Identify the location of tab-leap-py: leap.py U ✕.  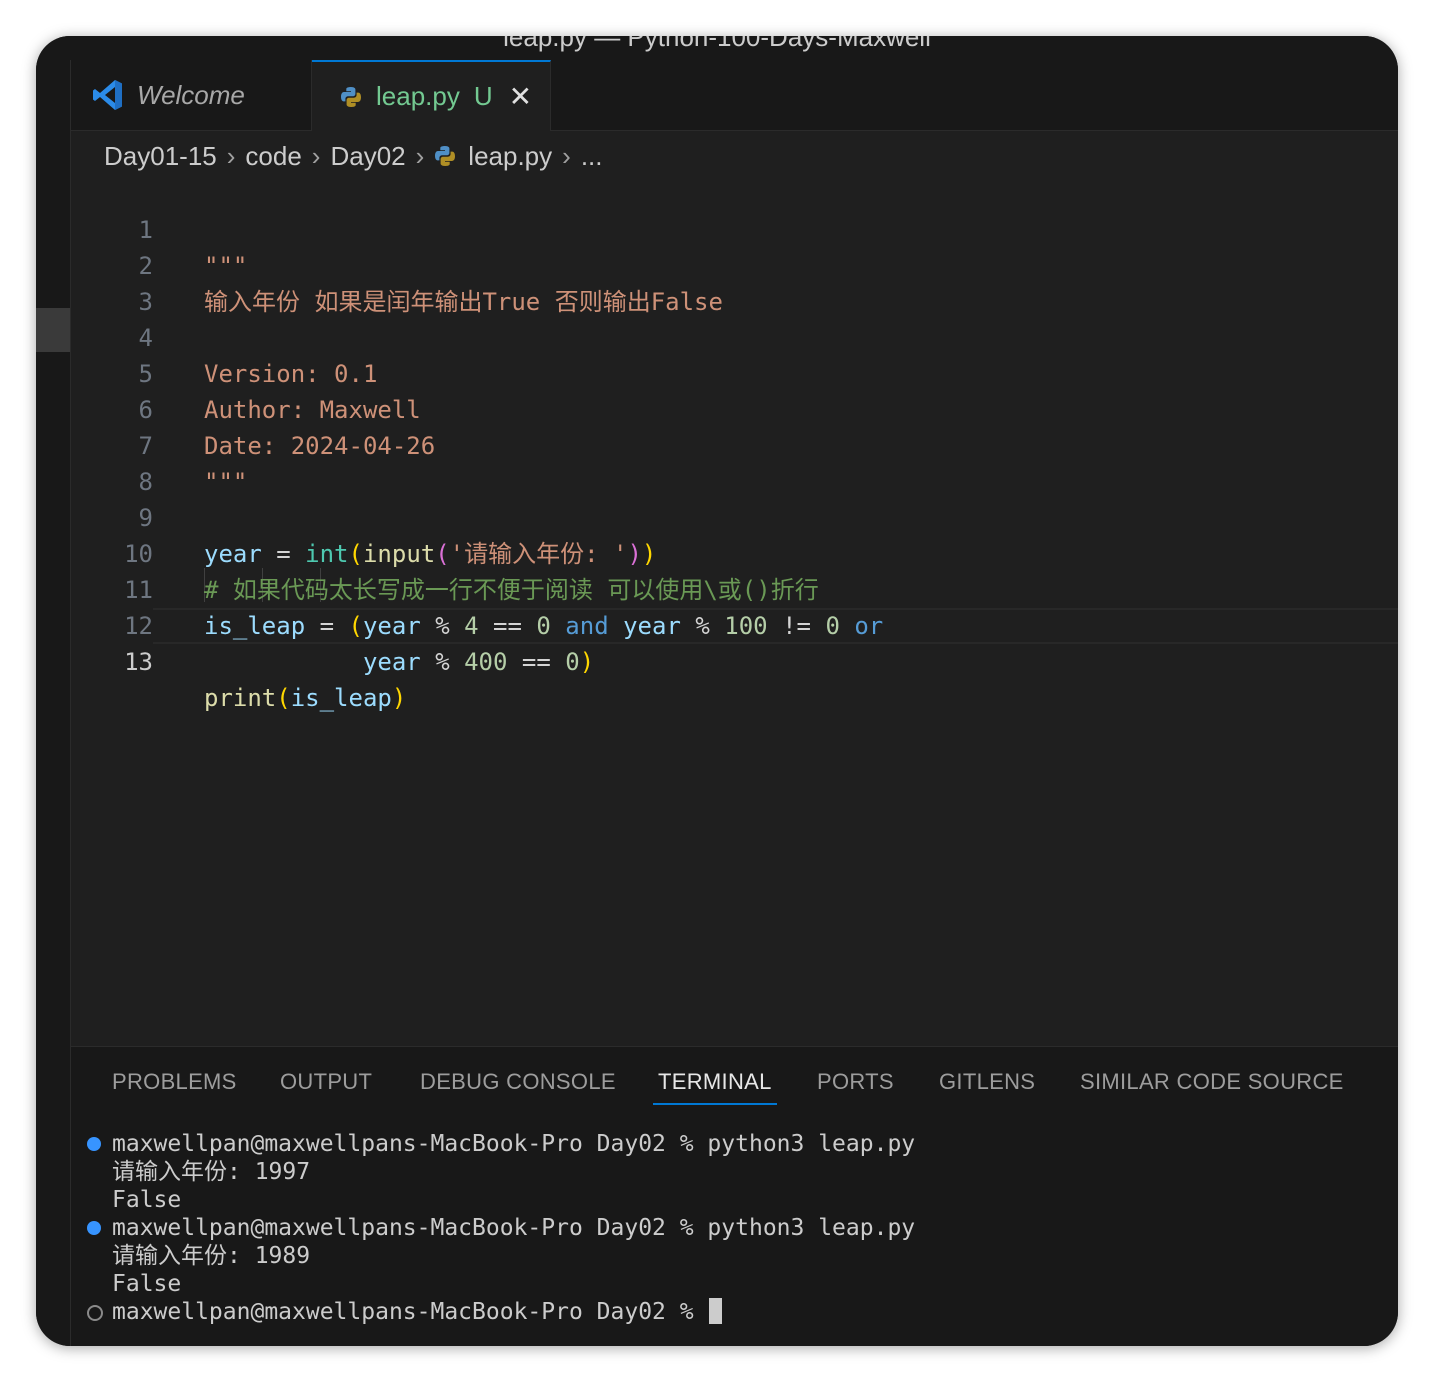
(431, 95).